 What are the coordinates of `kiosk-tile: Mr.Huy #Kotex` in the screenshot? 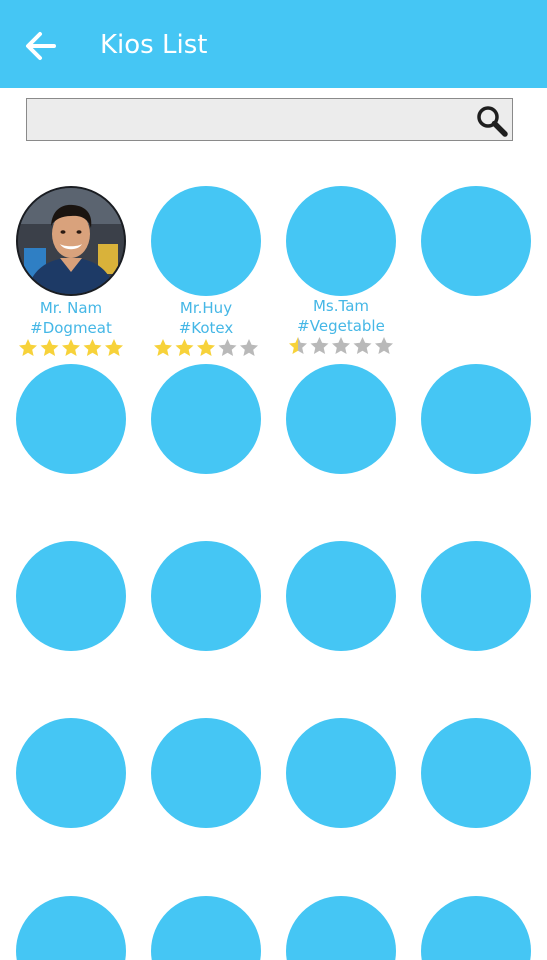 It's located at (206, 271).